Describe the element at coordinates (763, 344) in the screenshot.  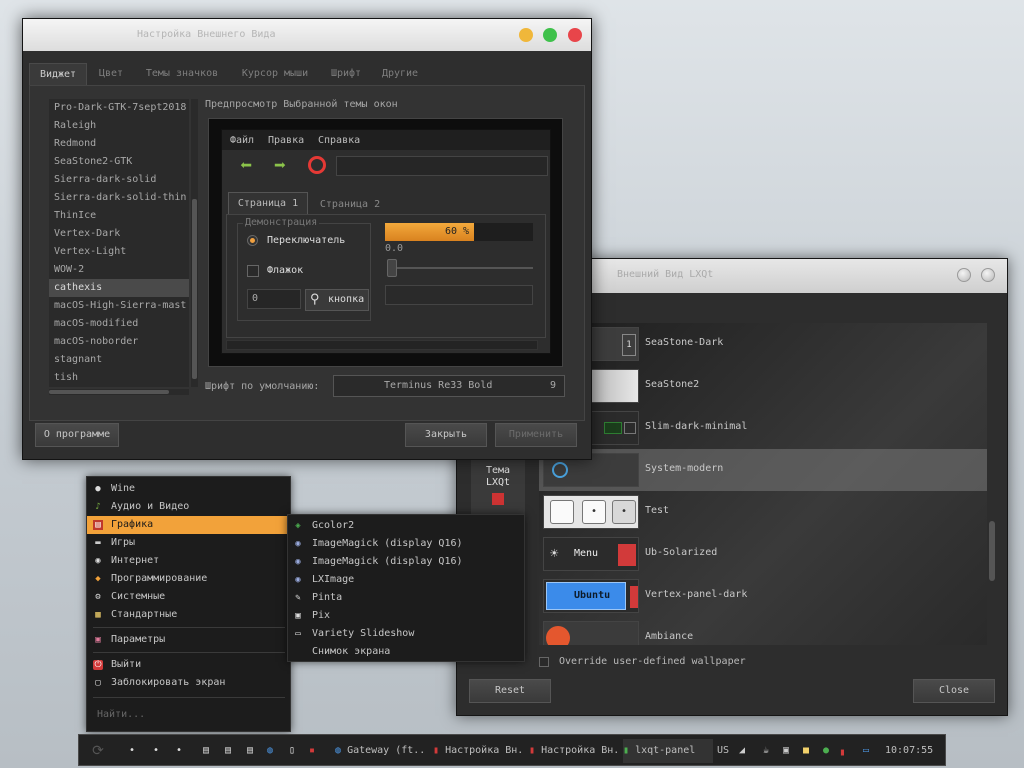
I see `theme-row-seastone-dark: 1 SeaStone-Dark` at that location.